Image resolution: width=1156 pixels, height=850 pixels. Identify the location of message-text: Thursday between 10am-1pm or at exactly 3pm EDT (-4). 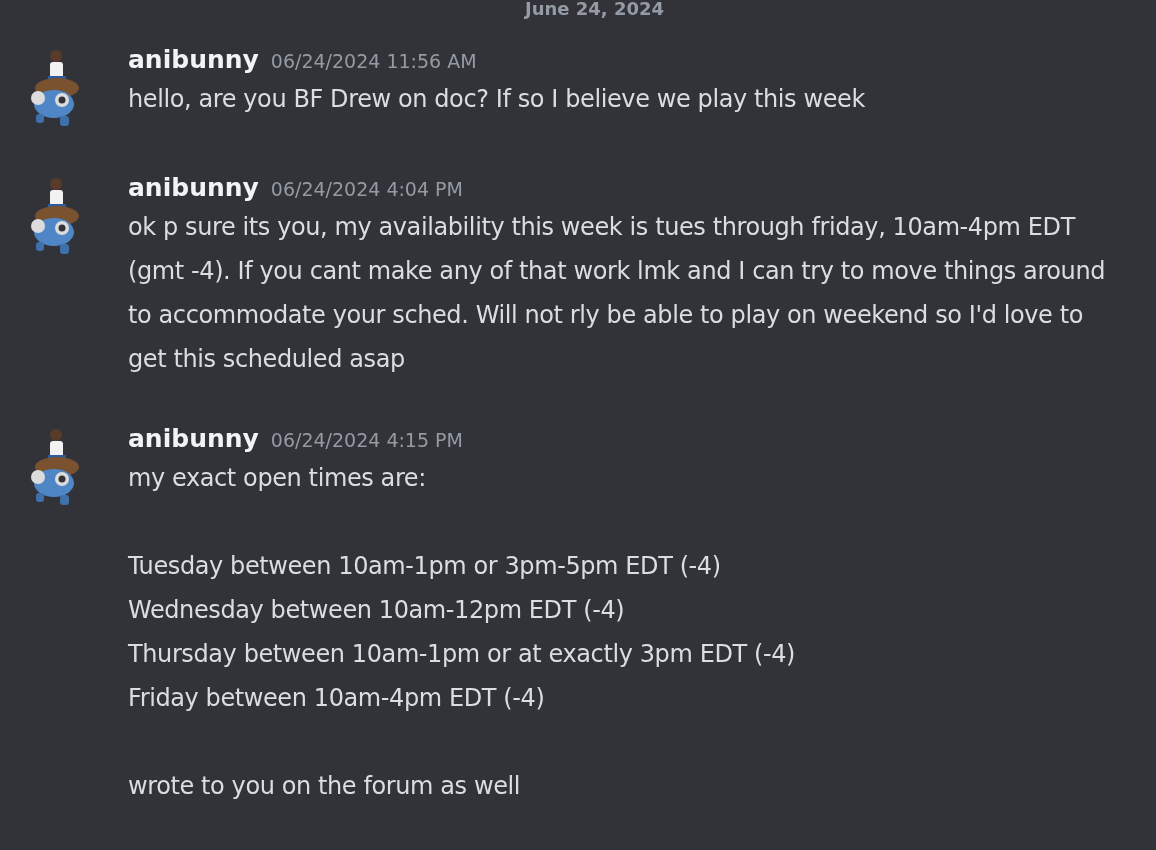
(462, 654).